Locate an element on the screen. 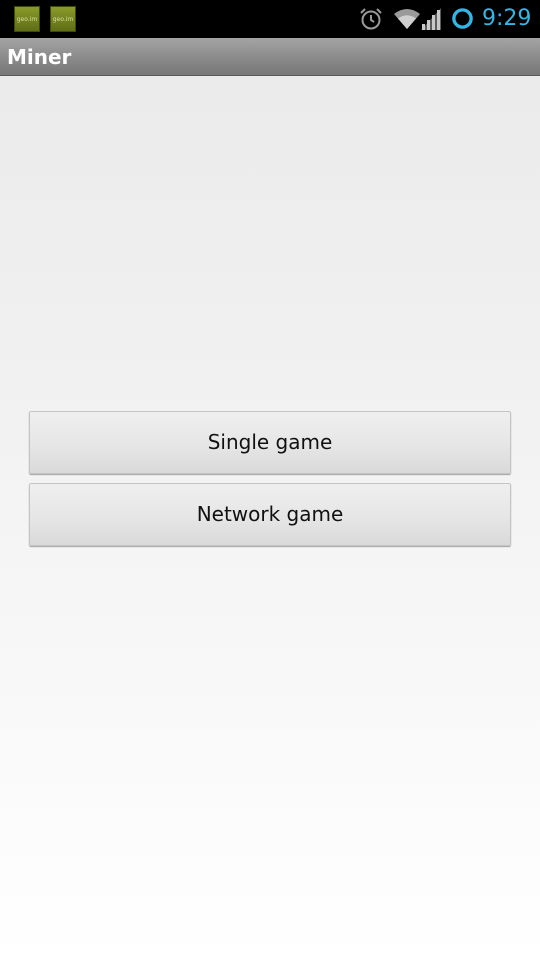  single-game-button: Single game is located at coordinates (270, 442).